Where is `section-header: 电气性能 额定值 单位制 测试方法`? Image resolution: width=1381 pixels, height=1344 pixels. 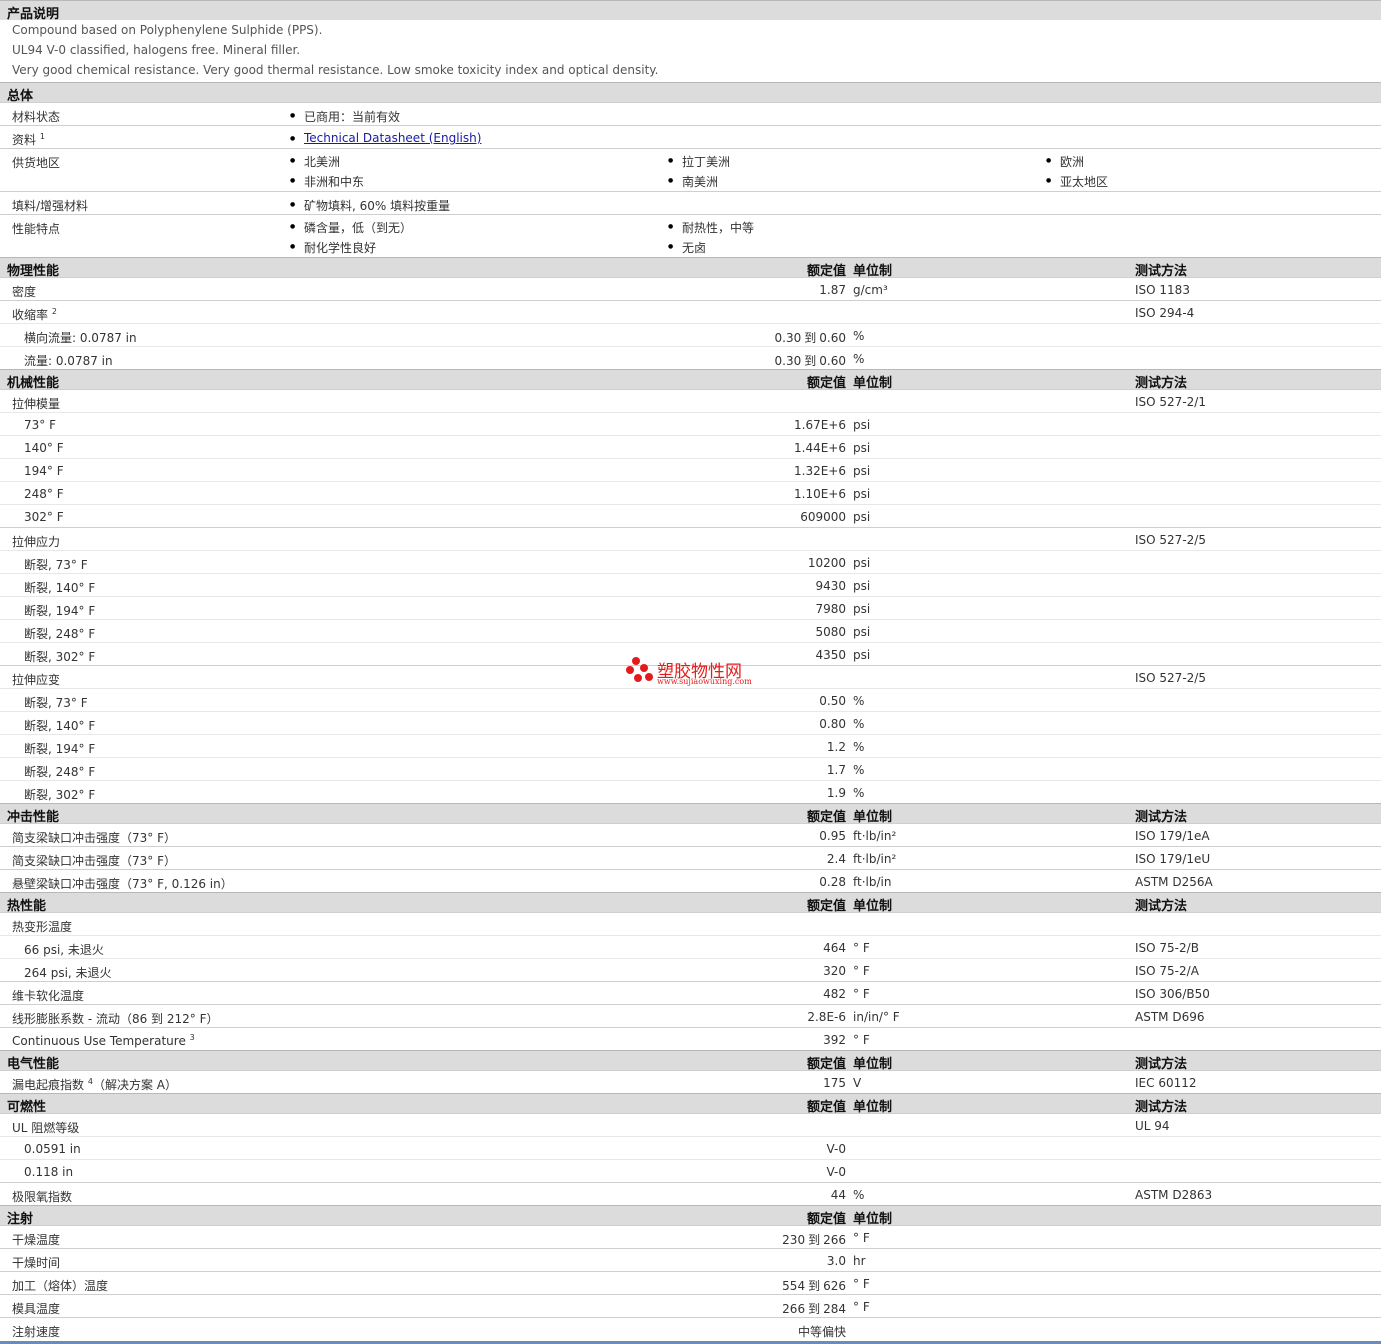 section-header: 电气性能 额定值 单位制 测试方法 is located at coordinates (690, 1061).